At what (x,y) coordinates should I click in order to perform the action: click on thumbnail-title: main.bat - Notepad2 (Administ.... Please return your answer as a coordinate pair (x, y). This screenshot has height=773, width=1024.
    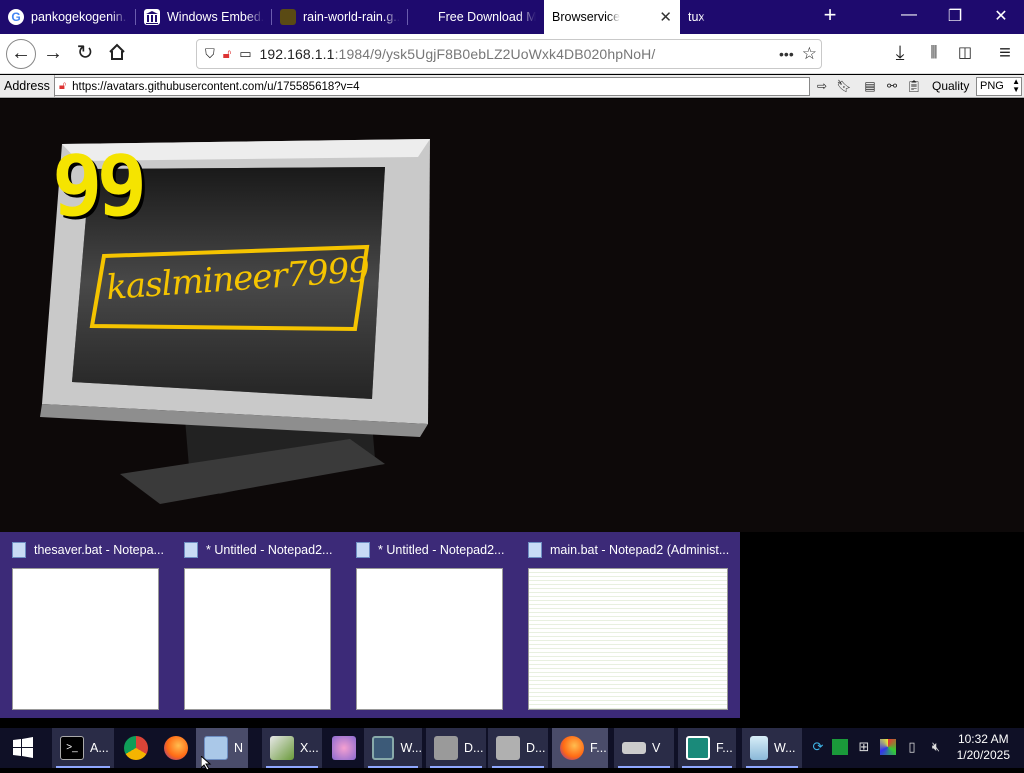
    Looking at the image, I should click on (640, 550).